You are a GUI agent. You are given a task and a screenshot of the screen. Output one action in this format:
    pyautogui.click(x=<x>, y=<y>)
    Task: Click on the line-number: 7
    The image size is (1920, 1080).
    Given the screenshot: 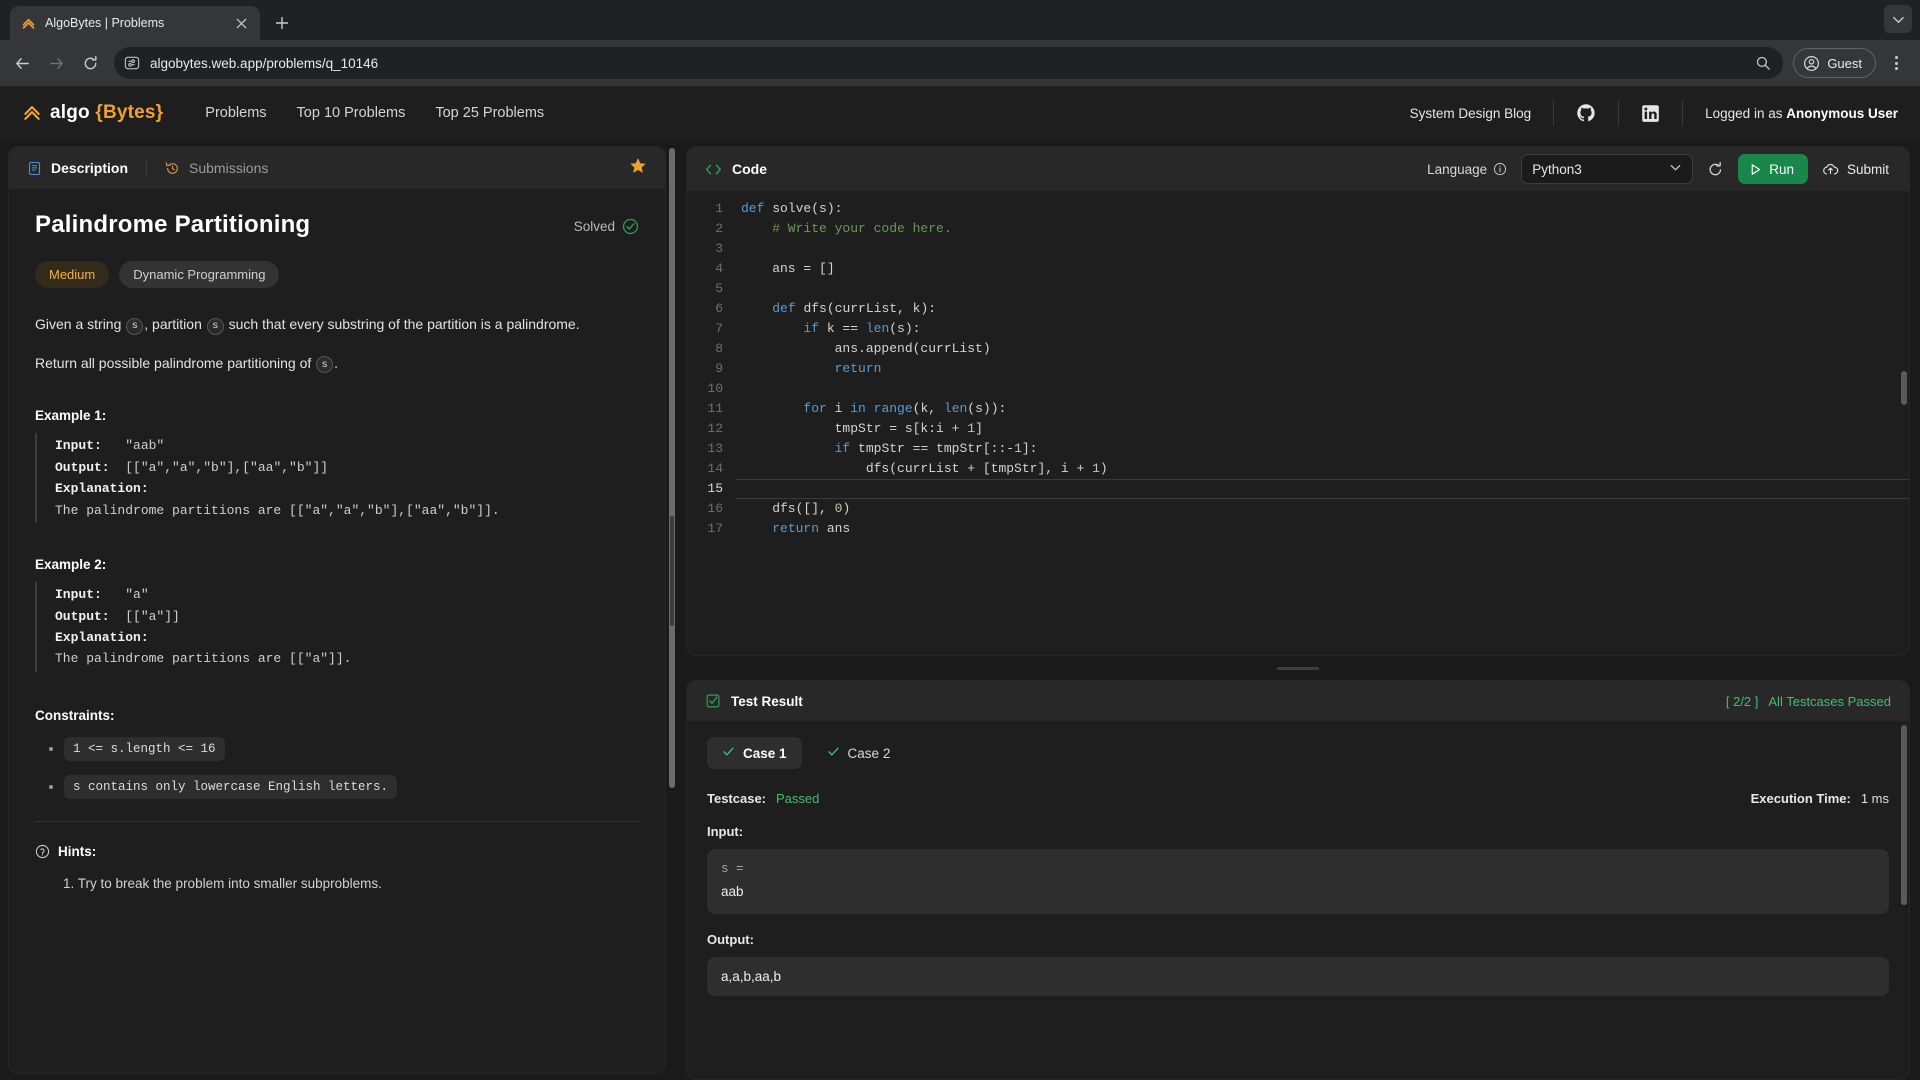 What is the action you would take?
    pyautogui.click(x=719, y=328)
    